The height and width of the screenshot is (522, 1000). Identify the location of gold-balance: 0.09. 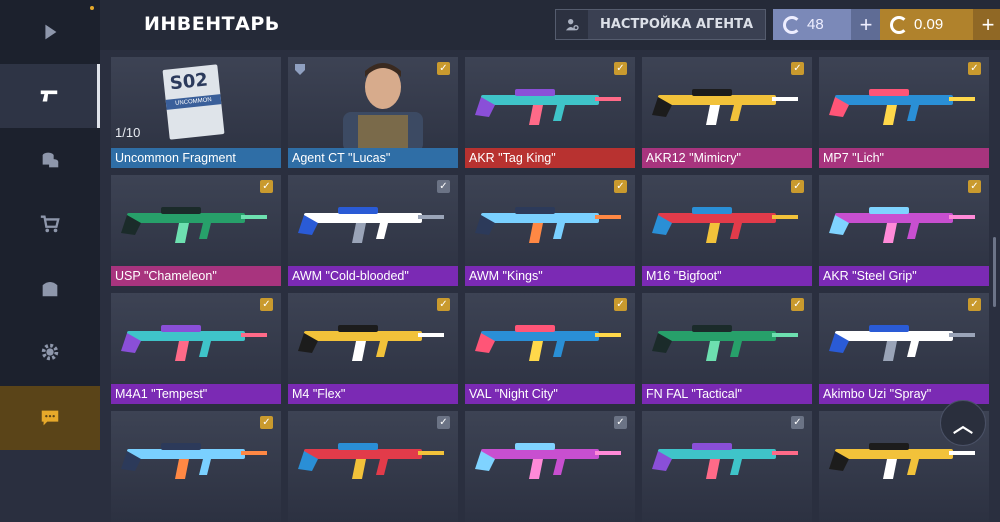
(929, 24).